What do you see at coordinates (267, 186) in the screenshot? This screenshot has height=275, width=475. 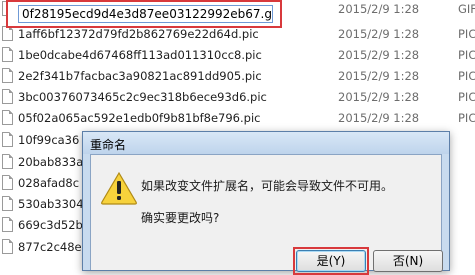 I see `dialog-message: 如果改变文件扩展名，可能会导致文件不可用。` at bounding box center [267, 186].